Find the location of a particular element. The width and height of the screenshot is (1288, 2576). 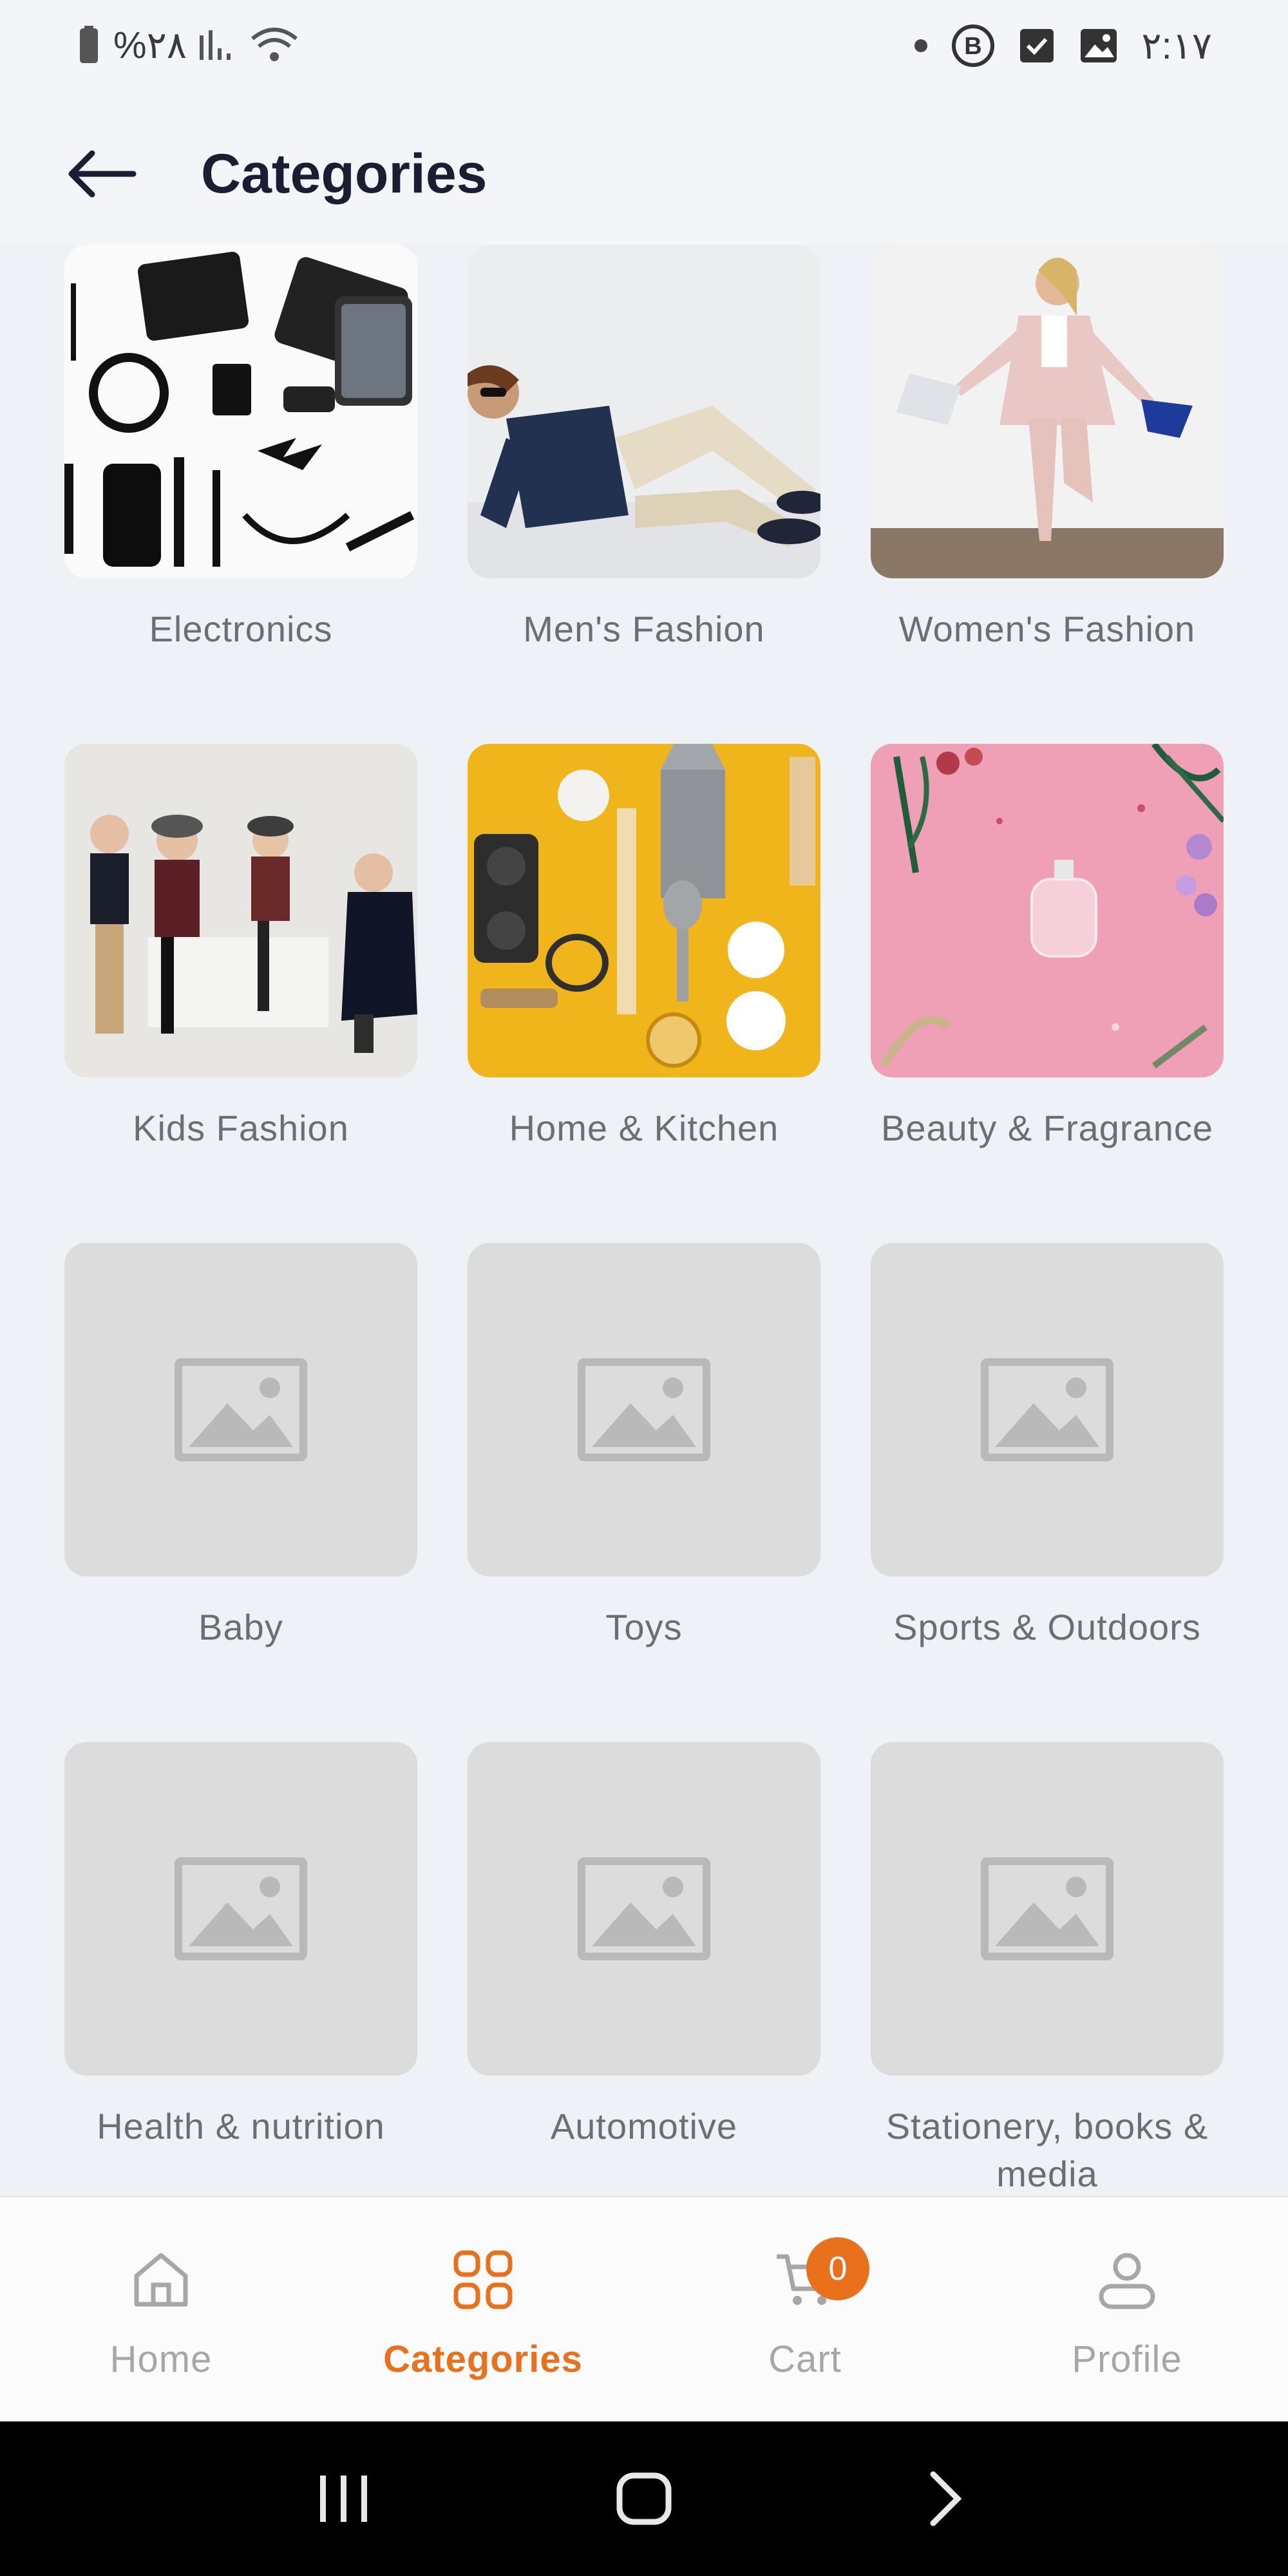

automotive-image is located at coordinates (644, 1909).